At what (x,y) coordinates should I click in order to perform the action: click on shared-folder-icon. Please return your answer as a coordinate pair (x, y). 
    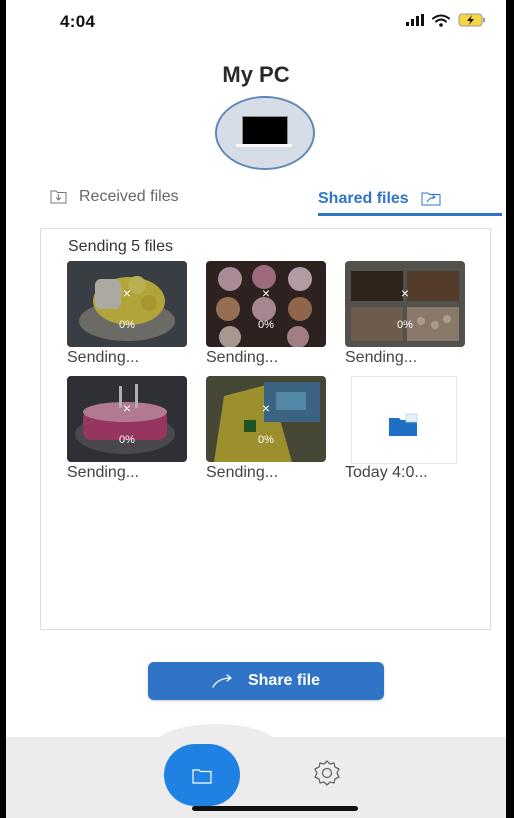
    Looking at the image, I should click on (431, 199).